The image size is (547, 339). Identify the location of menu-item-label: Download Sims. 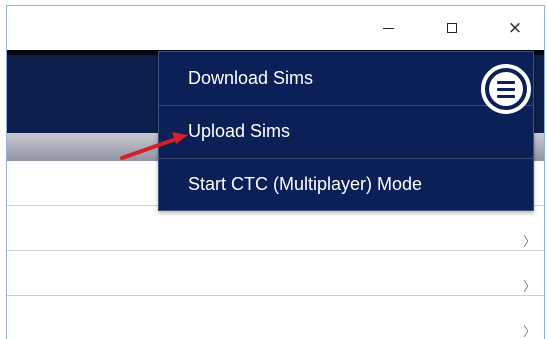
(251, 77).